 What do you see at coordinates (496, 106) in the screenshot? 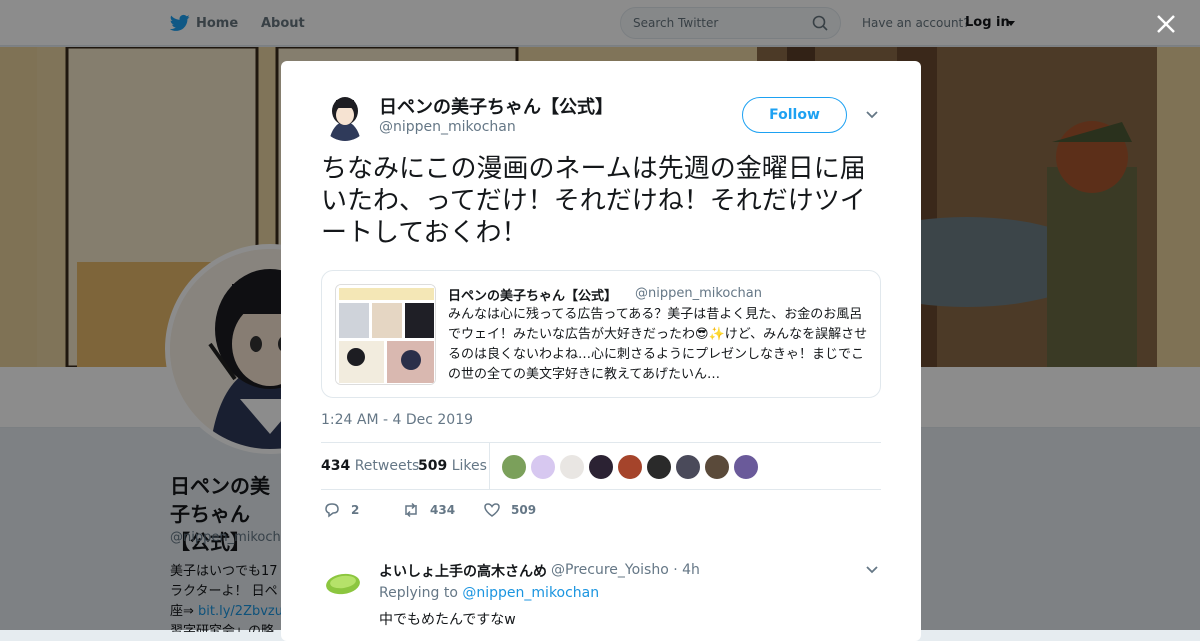
I see `tweet-author-name: 日ペンの美子ちゃん【公式】` at bounding box center [496, 106].